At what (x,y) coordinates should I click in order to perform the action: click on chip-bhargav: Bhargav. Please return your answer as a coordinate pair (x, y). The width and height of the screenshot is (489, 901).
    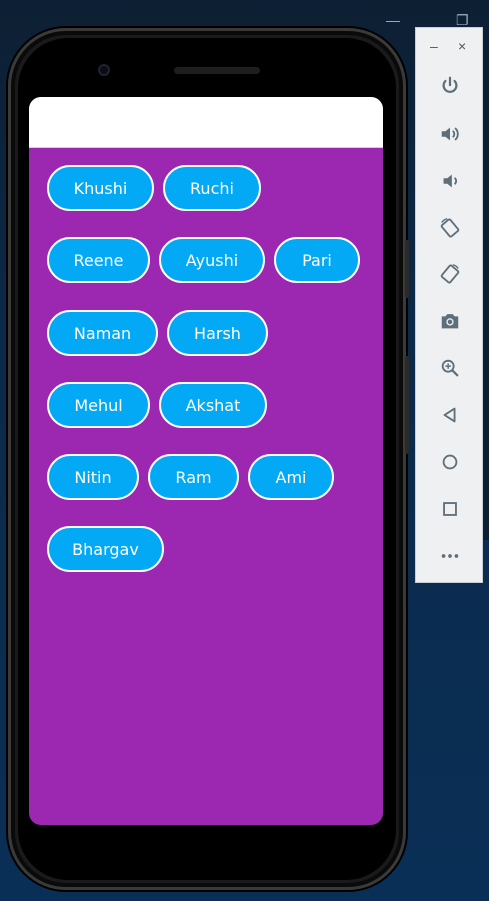
    Looking at the image, I should click on (105, 549).